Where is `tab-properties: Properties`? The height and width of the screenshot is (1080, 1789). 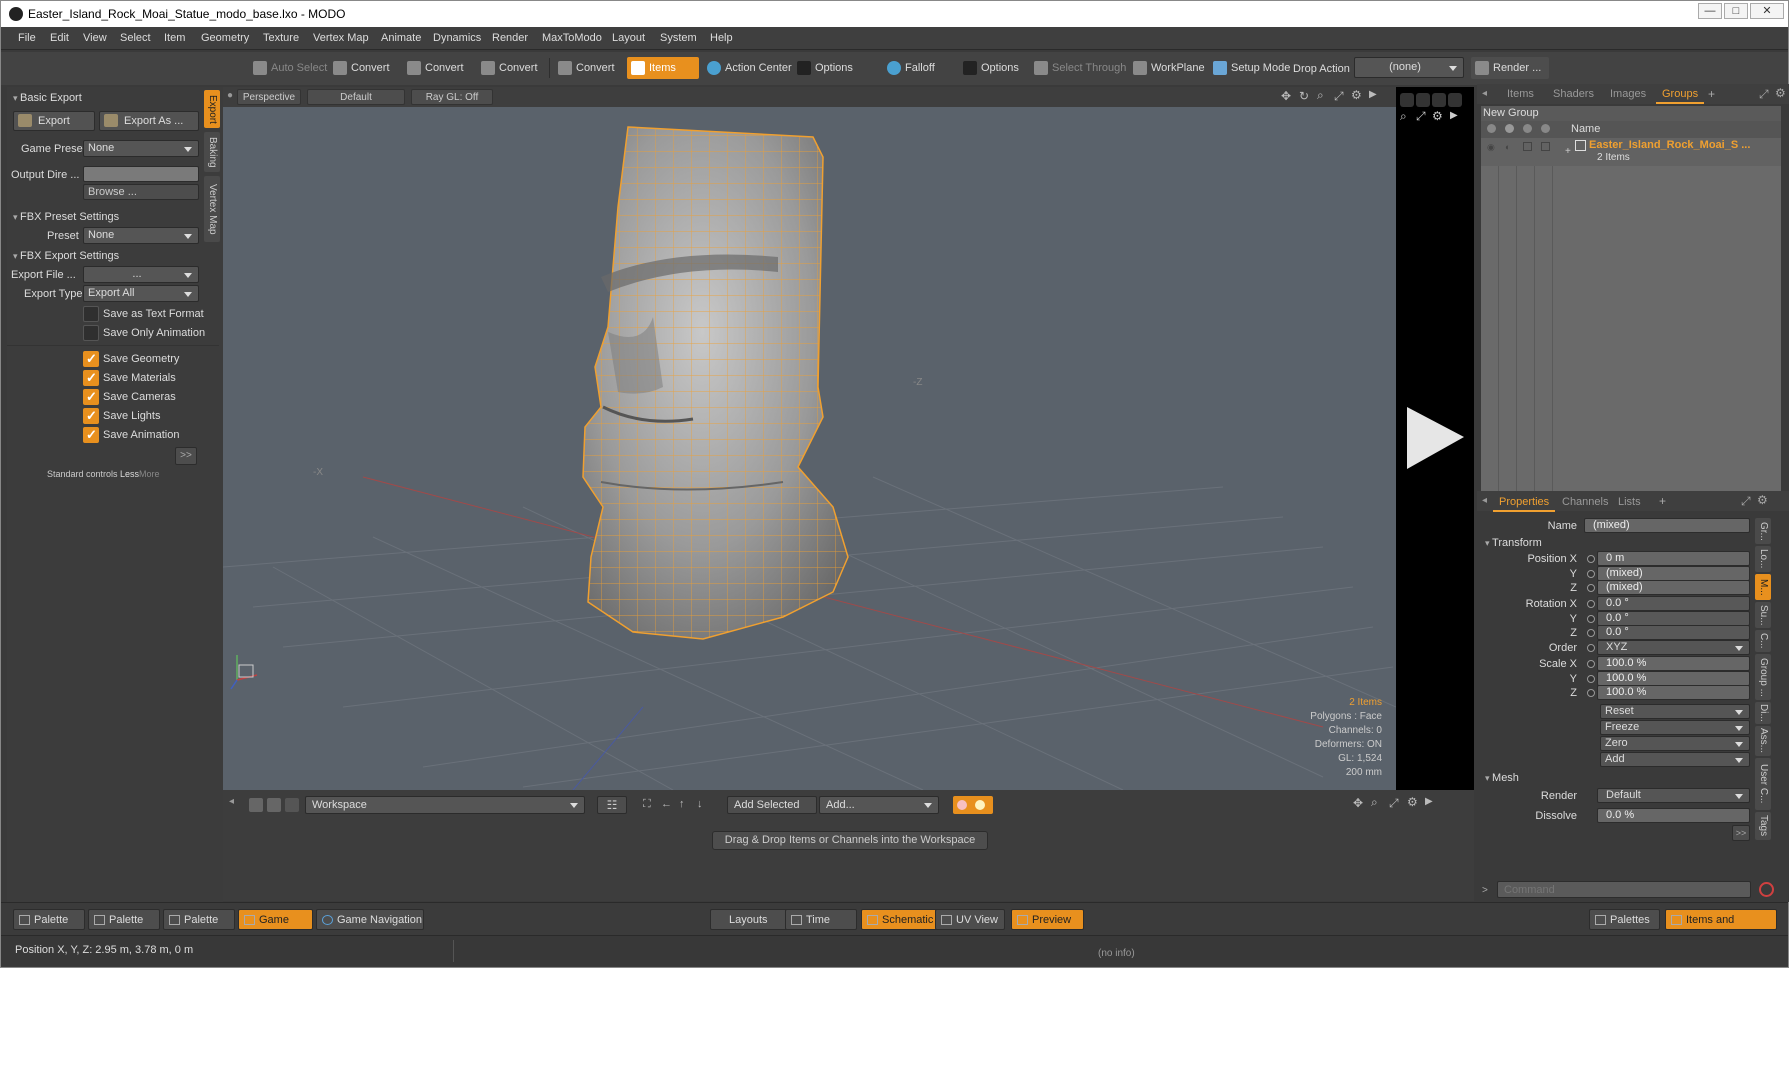
tab-properties: Properties is located at coordinates (1524, 504).